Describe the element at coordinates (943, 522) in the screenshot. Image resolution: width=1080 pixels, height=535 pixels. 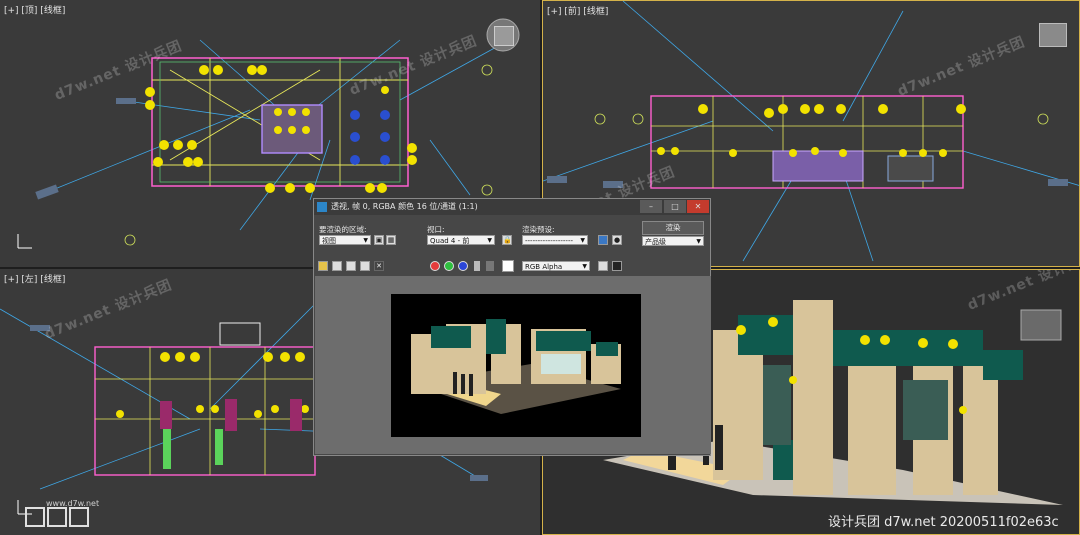
I see `footer-credit: 设计兵团 d7w.net 20200511f02e63c` at that location.